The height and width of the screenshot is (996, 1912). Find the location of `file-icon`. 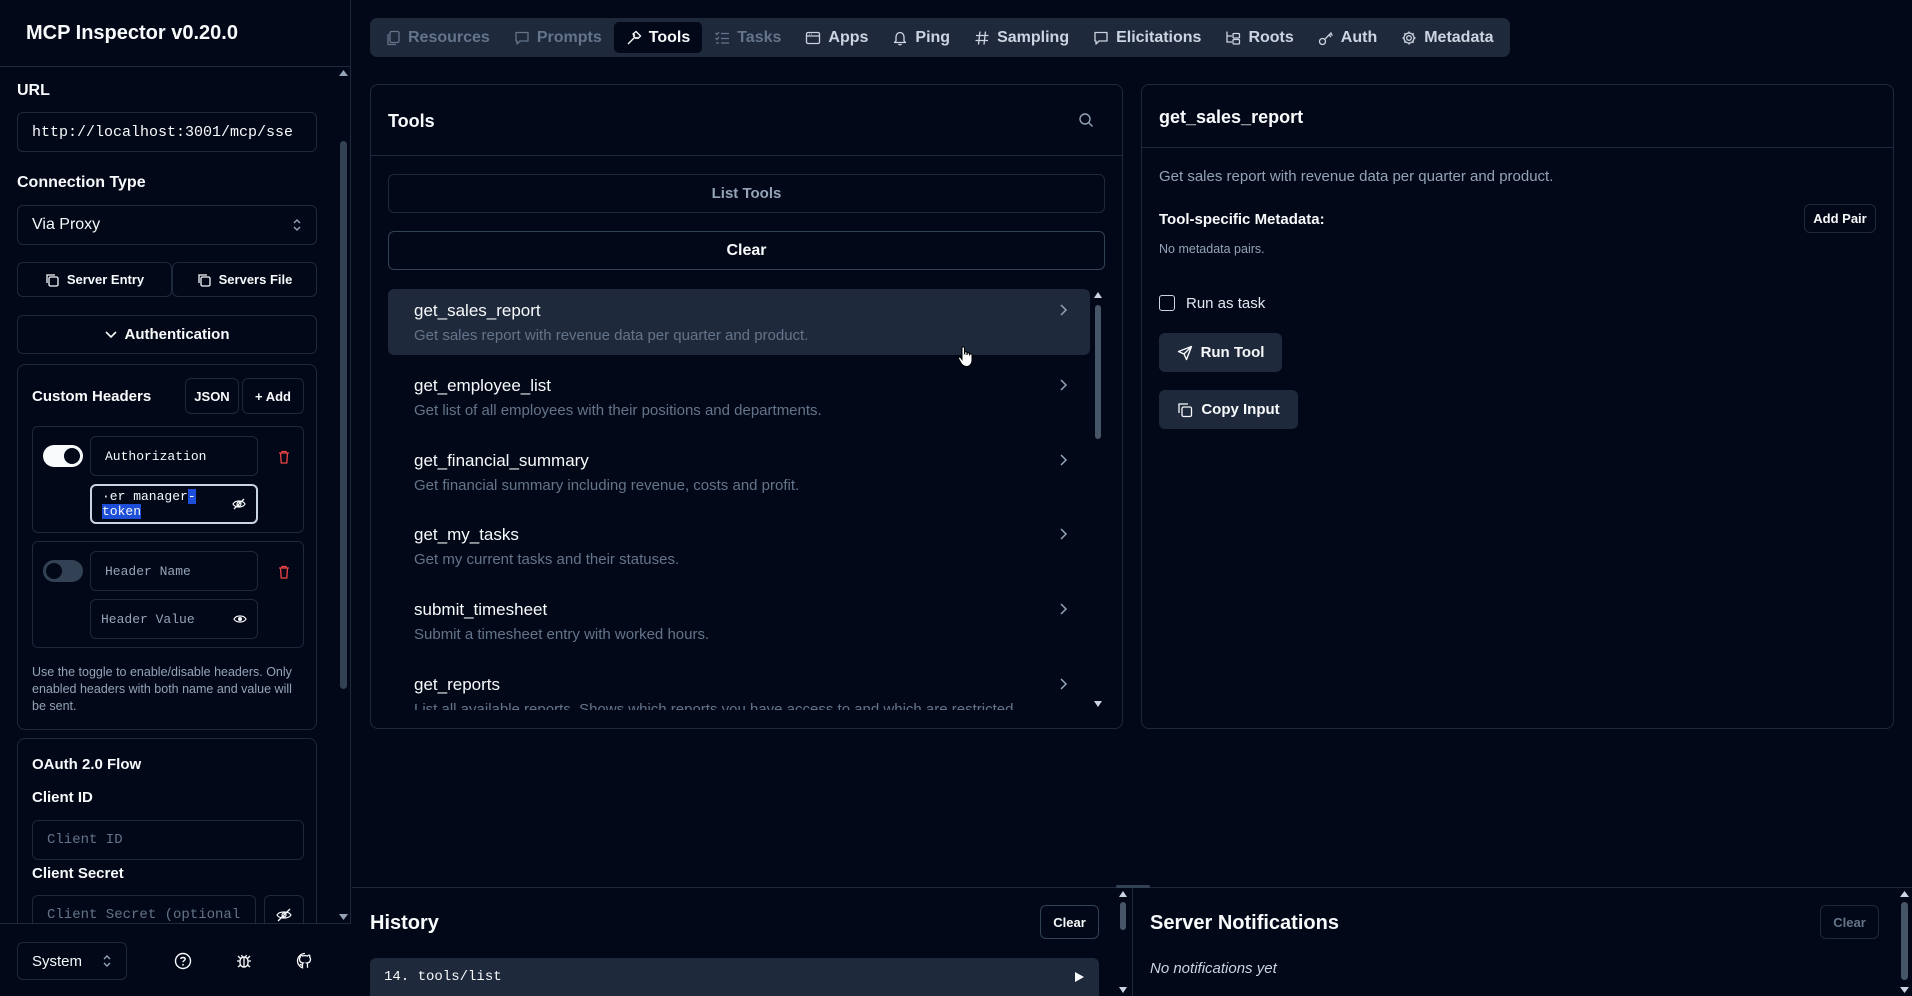

file-icon is located at coordinates (393, 37).